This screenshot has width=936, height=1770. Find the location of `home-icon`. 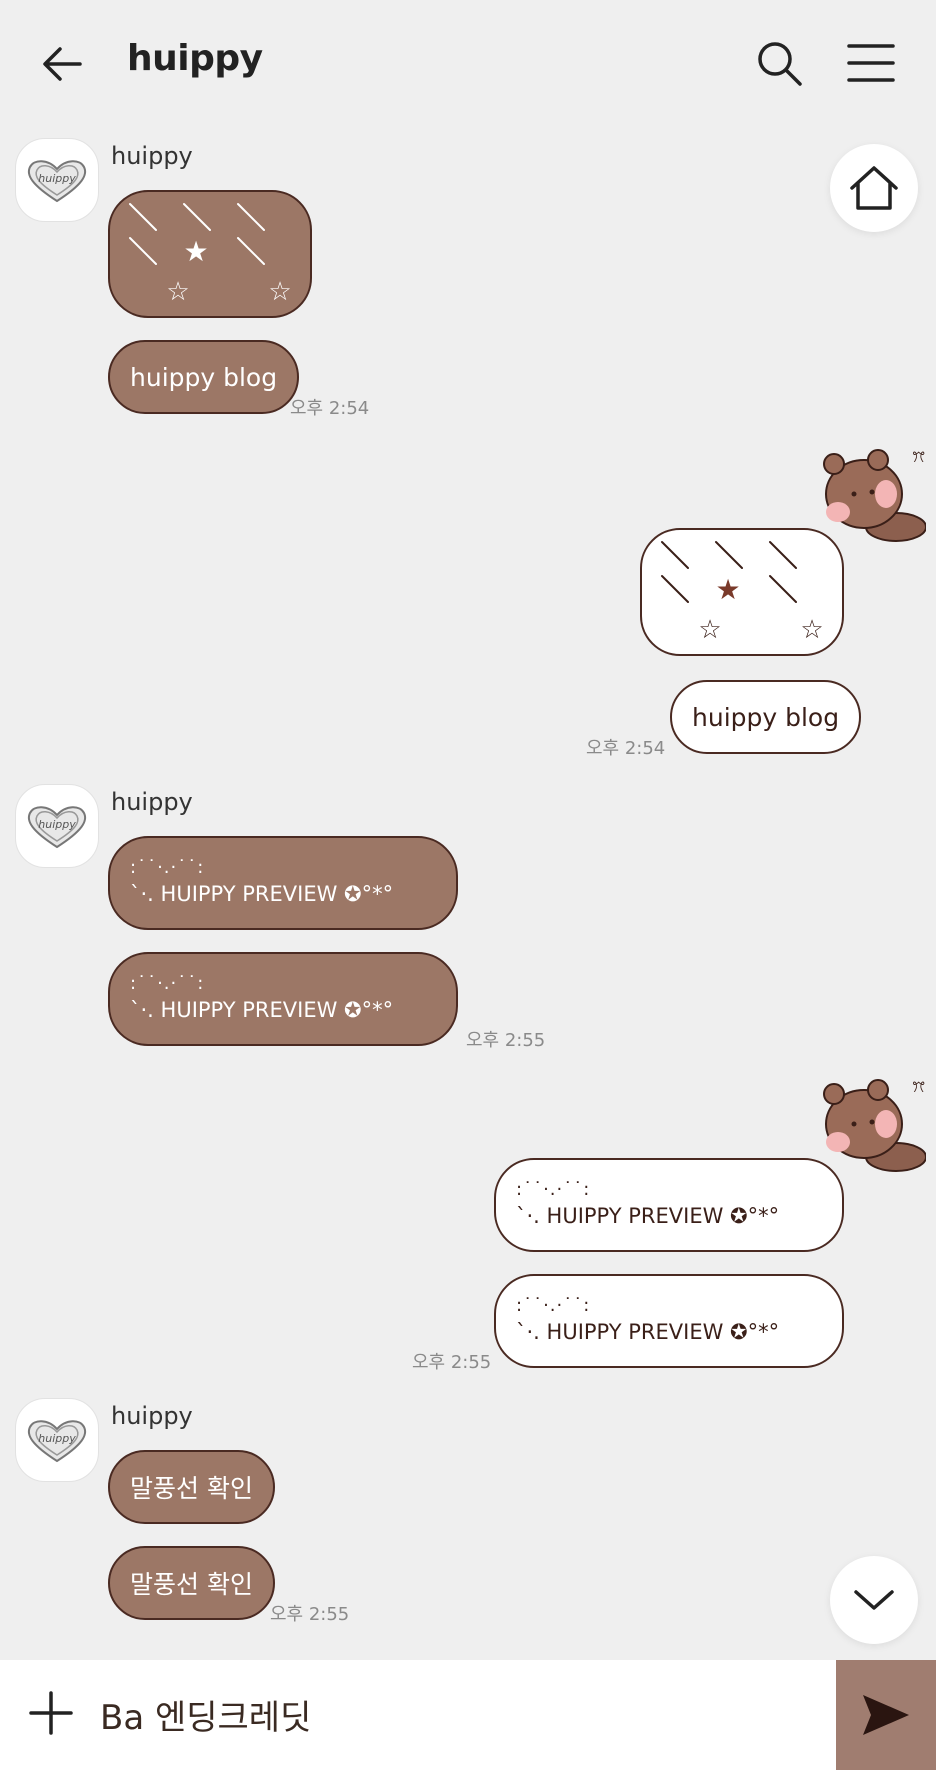

home-icon is located at coordinates (874, 188).